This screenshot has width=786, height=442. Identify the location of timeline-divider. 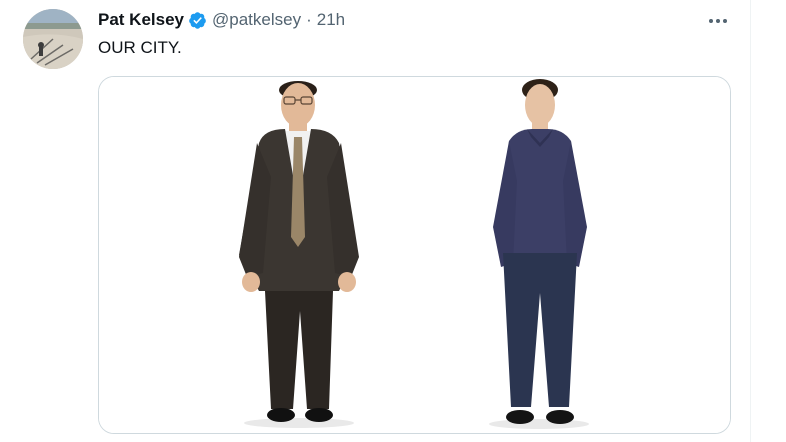
(750, 221).